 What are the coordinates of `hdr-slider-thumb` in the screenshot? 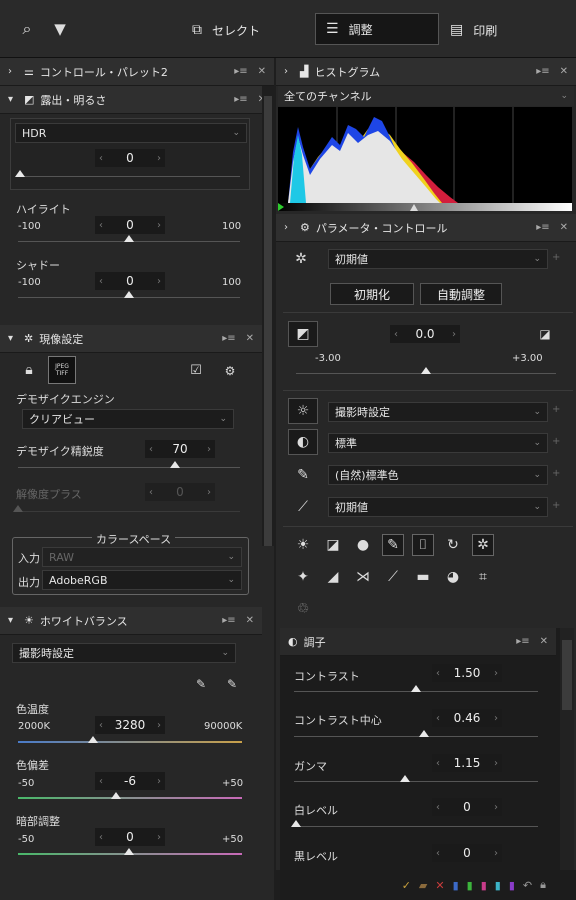 It's located at (20, 173).